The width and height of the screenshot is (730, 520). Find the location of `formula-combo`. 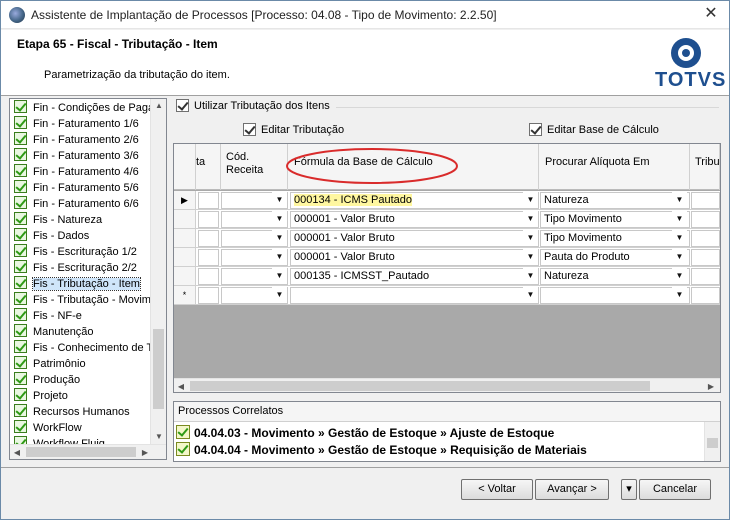

formula-combo is located at coordinates (414, 295).